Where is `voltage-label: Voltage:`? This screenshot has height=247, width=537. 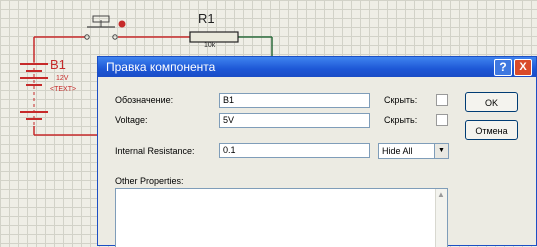 voltage-label: Voltage: is located at coordinates (131, 120).